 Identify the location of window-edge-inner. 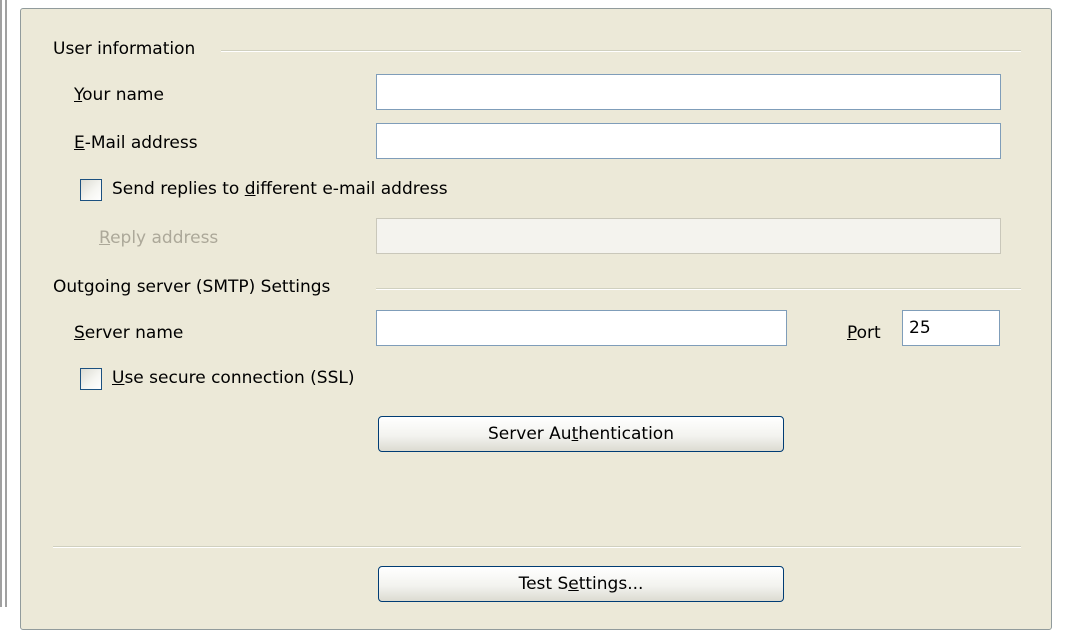
(6, 303).